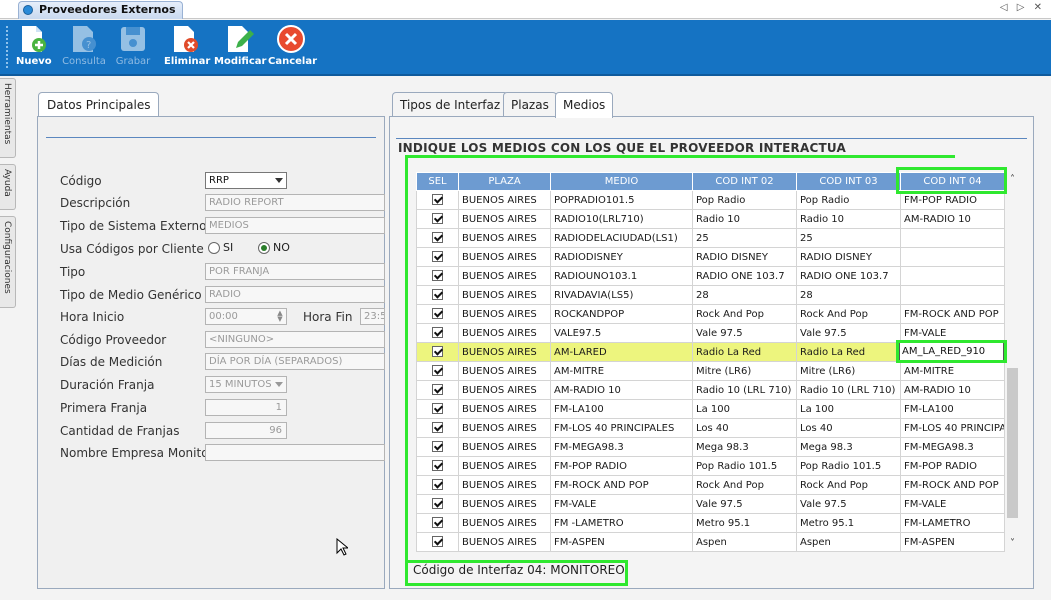 Image resolution: width=1051 pixels, height=600 pixels. Describe the element at coordinates (848, 542) in the screenshot. I see `cod-int-03-cell: Aspen` at that location.